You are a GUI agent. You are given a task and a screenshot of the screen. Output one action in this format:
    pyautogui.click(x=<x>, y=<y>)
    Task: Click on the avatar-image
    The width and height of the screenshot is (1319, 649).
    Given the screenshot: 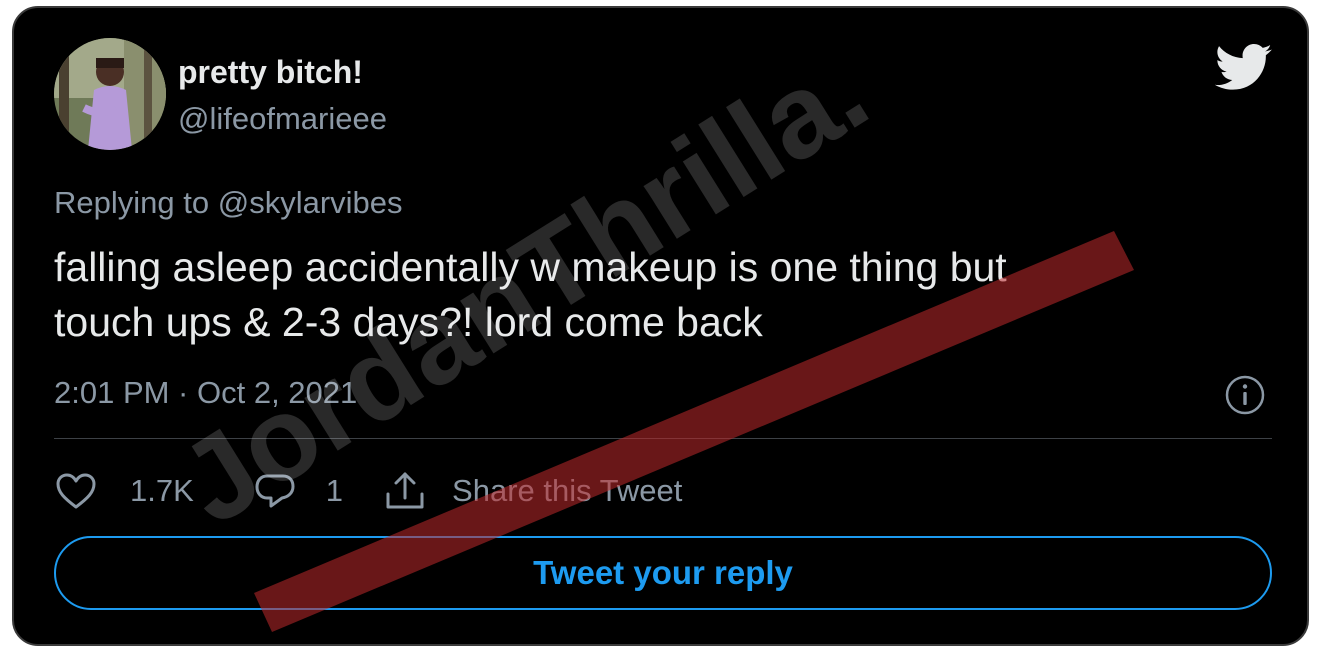 What is the action you would take?
    pyautogui.click(x=110, y=94)
    